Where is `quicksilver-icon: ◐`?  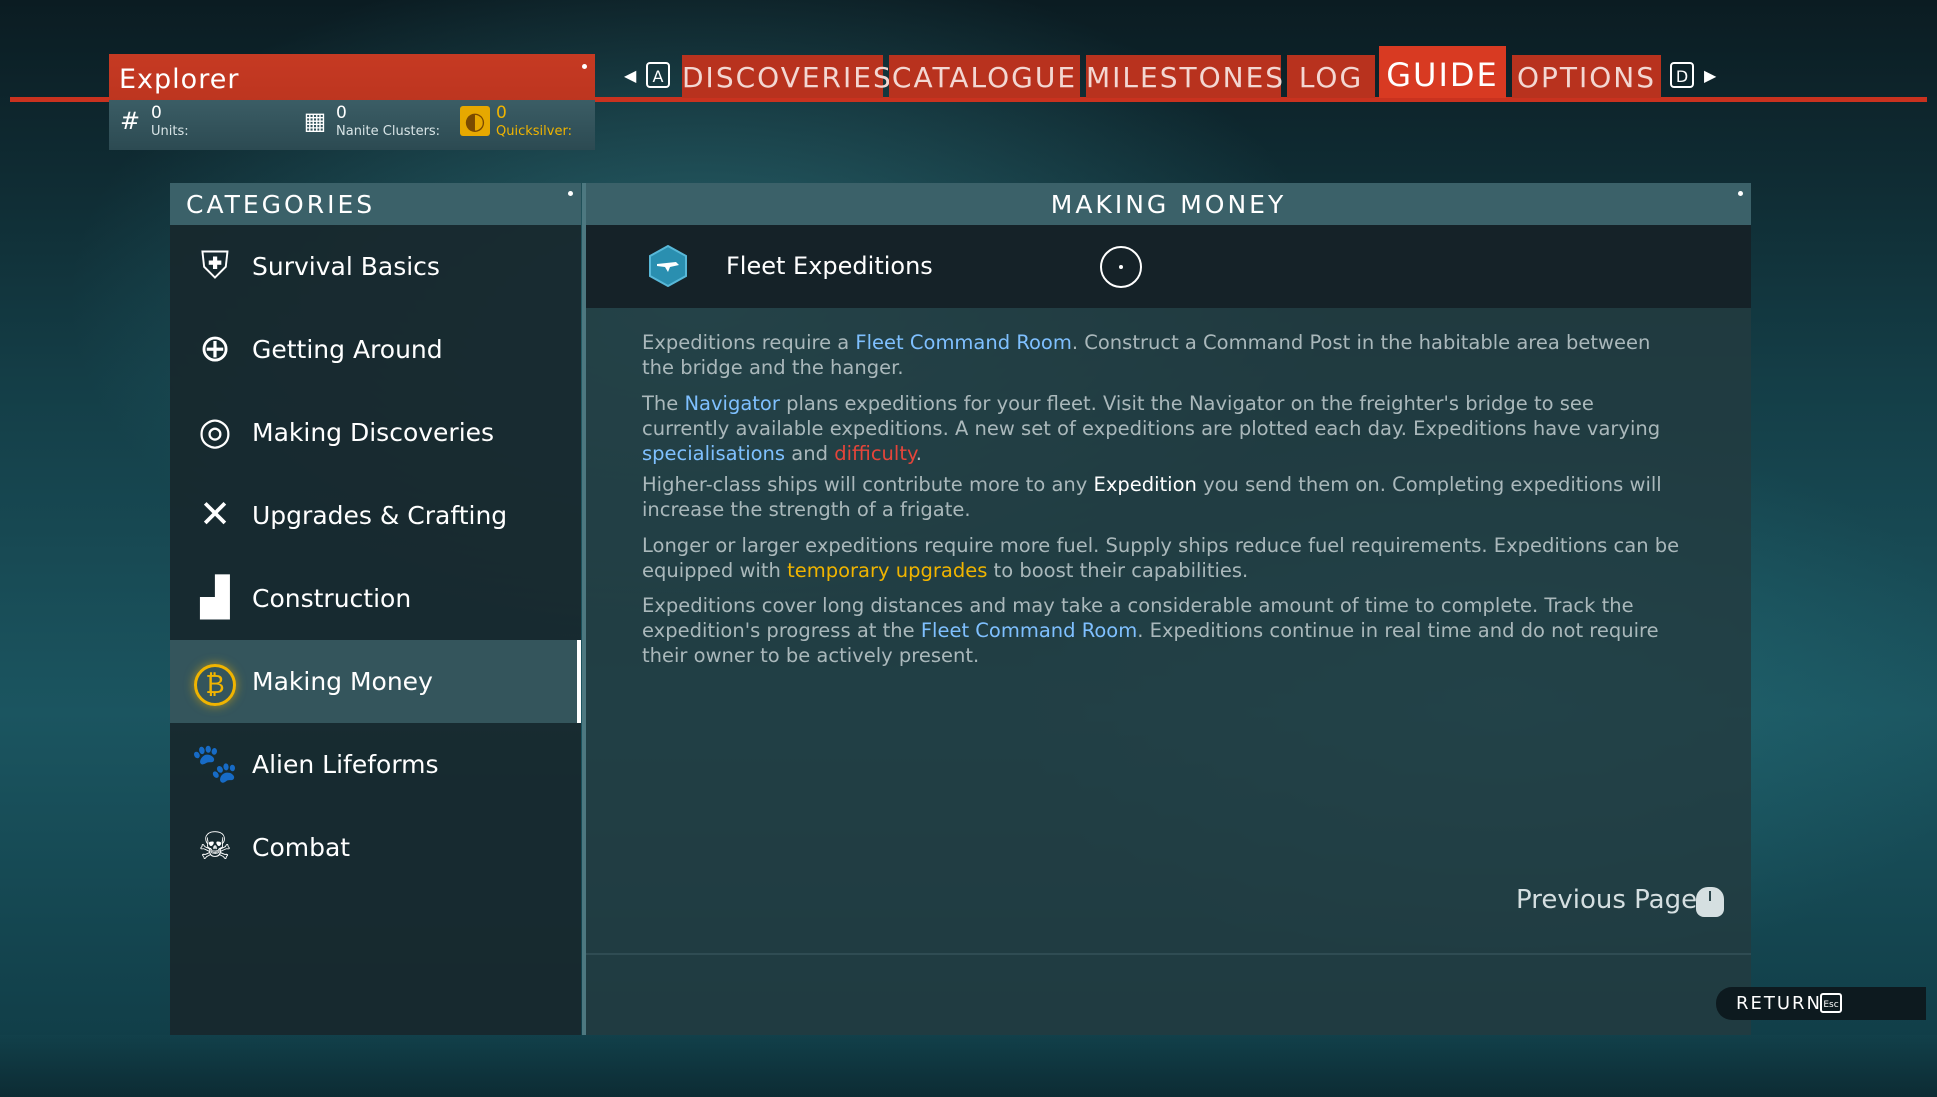
quicksilver-icon: ◐ is located at coordinates (475, 121).